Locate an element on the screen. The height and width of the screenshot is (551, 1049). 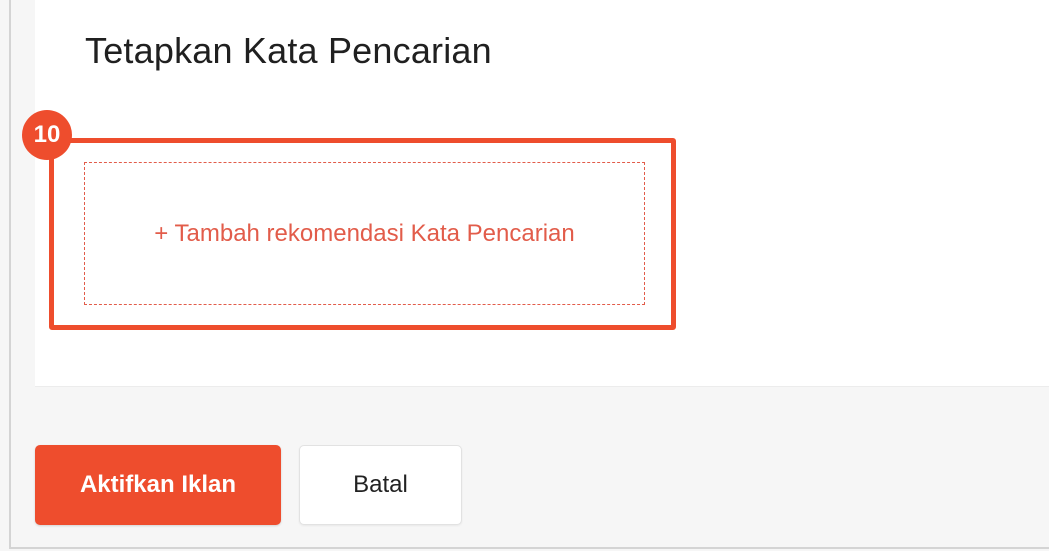
activate-ad-label: Aktifkan Iklan is located at coordinates (158, 484).